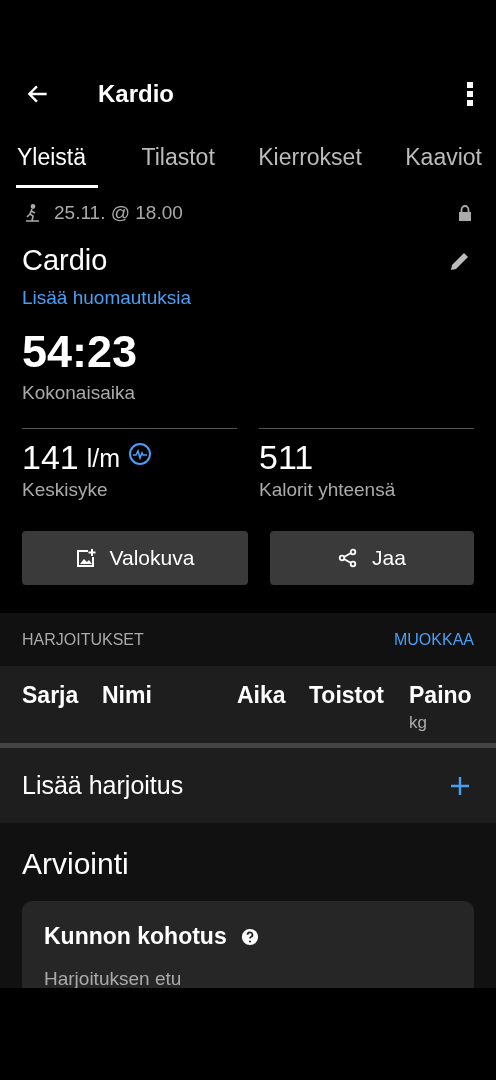  I want to click on tab: Tilastot, so click(178, 162).